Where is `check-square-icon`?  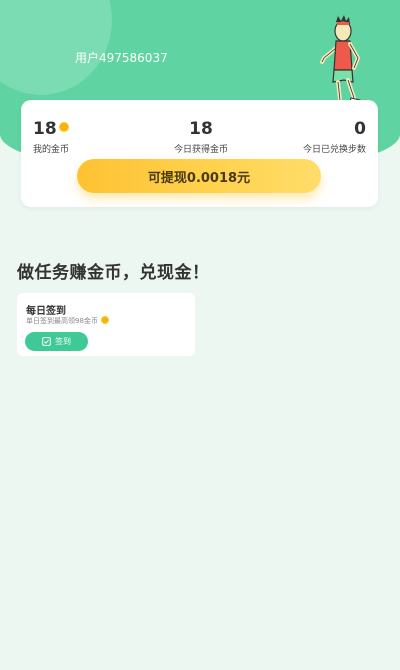
check-square-icon is located at coordinates (46, 341).